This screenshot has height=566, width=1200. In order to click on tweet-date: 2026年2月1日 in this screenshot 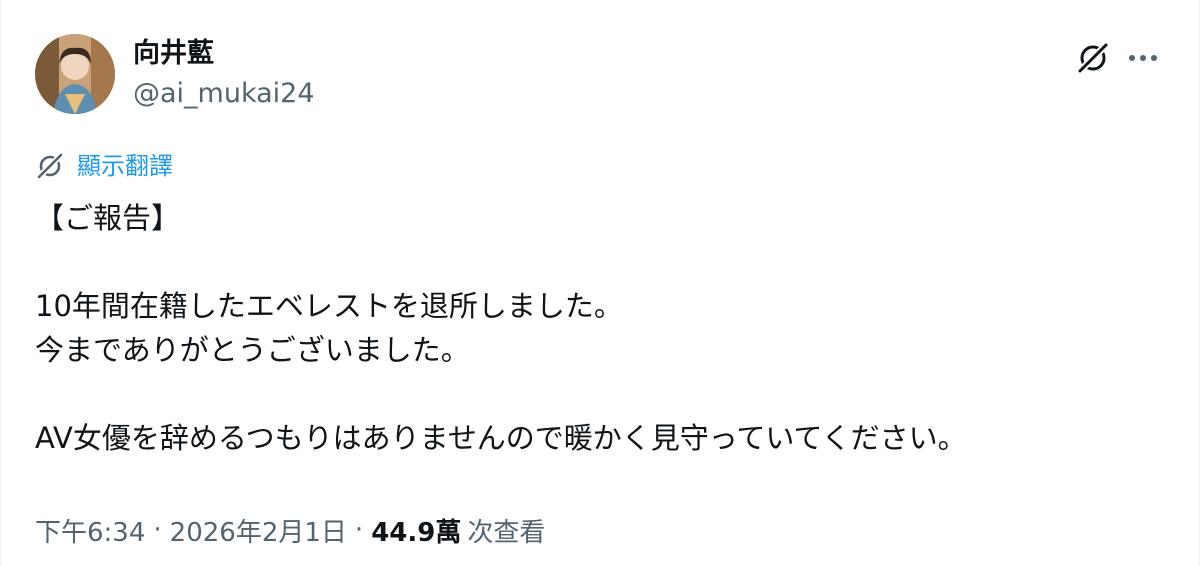, I will do `click(258, 530)`.